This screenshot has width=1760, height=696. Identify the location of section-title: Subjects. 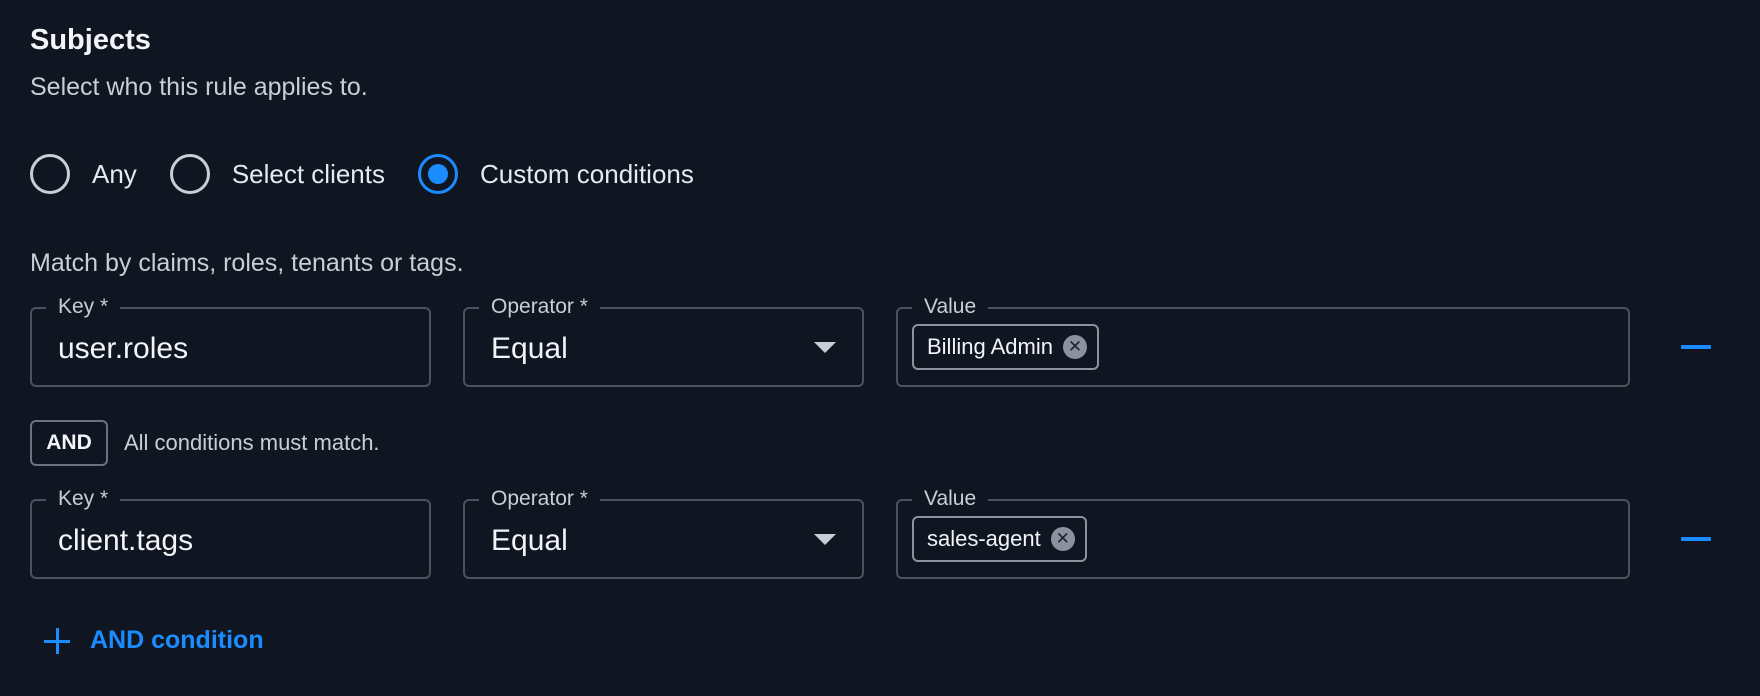
(90, 40).